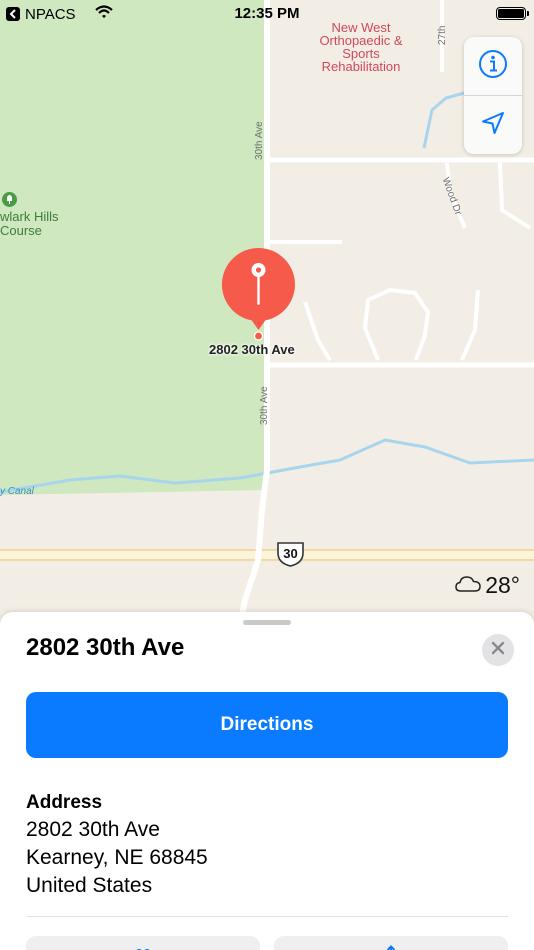 Image resolution: width=534 pixels, height=950 pixels. What do you see at coordinates (267, 622) in the screenshot?
I see `sheet-grabber` at bounding box center [267, 622].